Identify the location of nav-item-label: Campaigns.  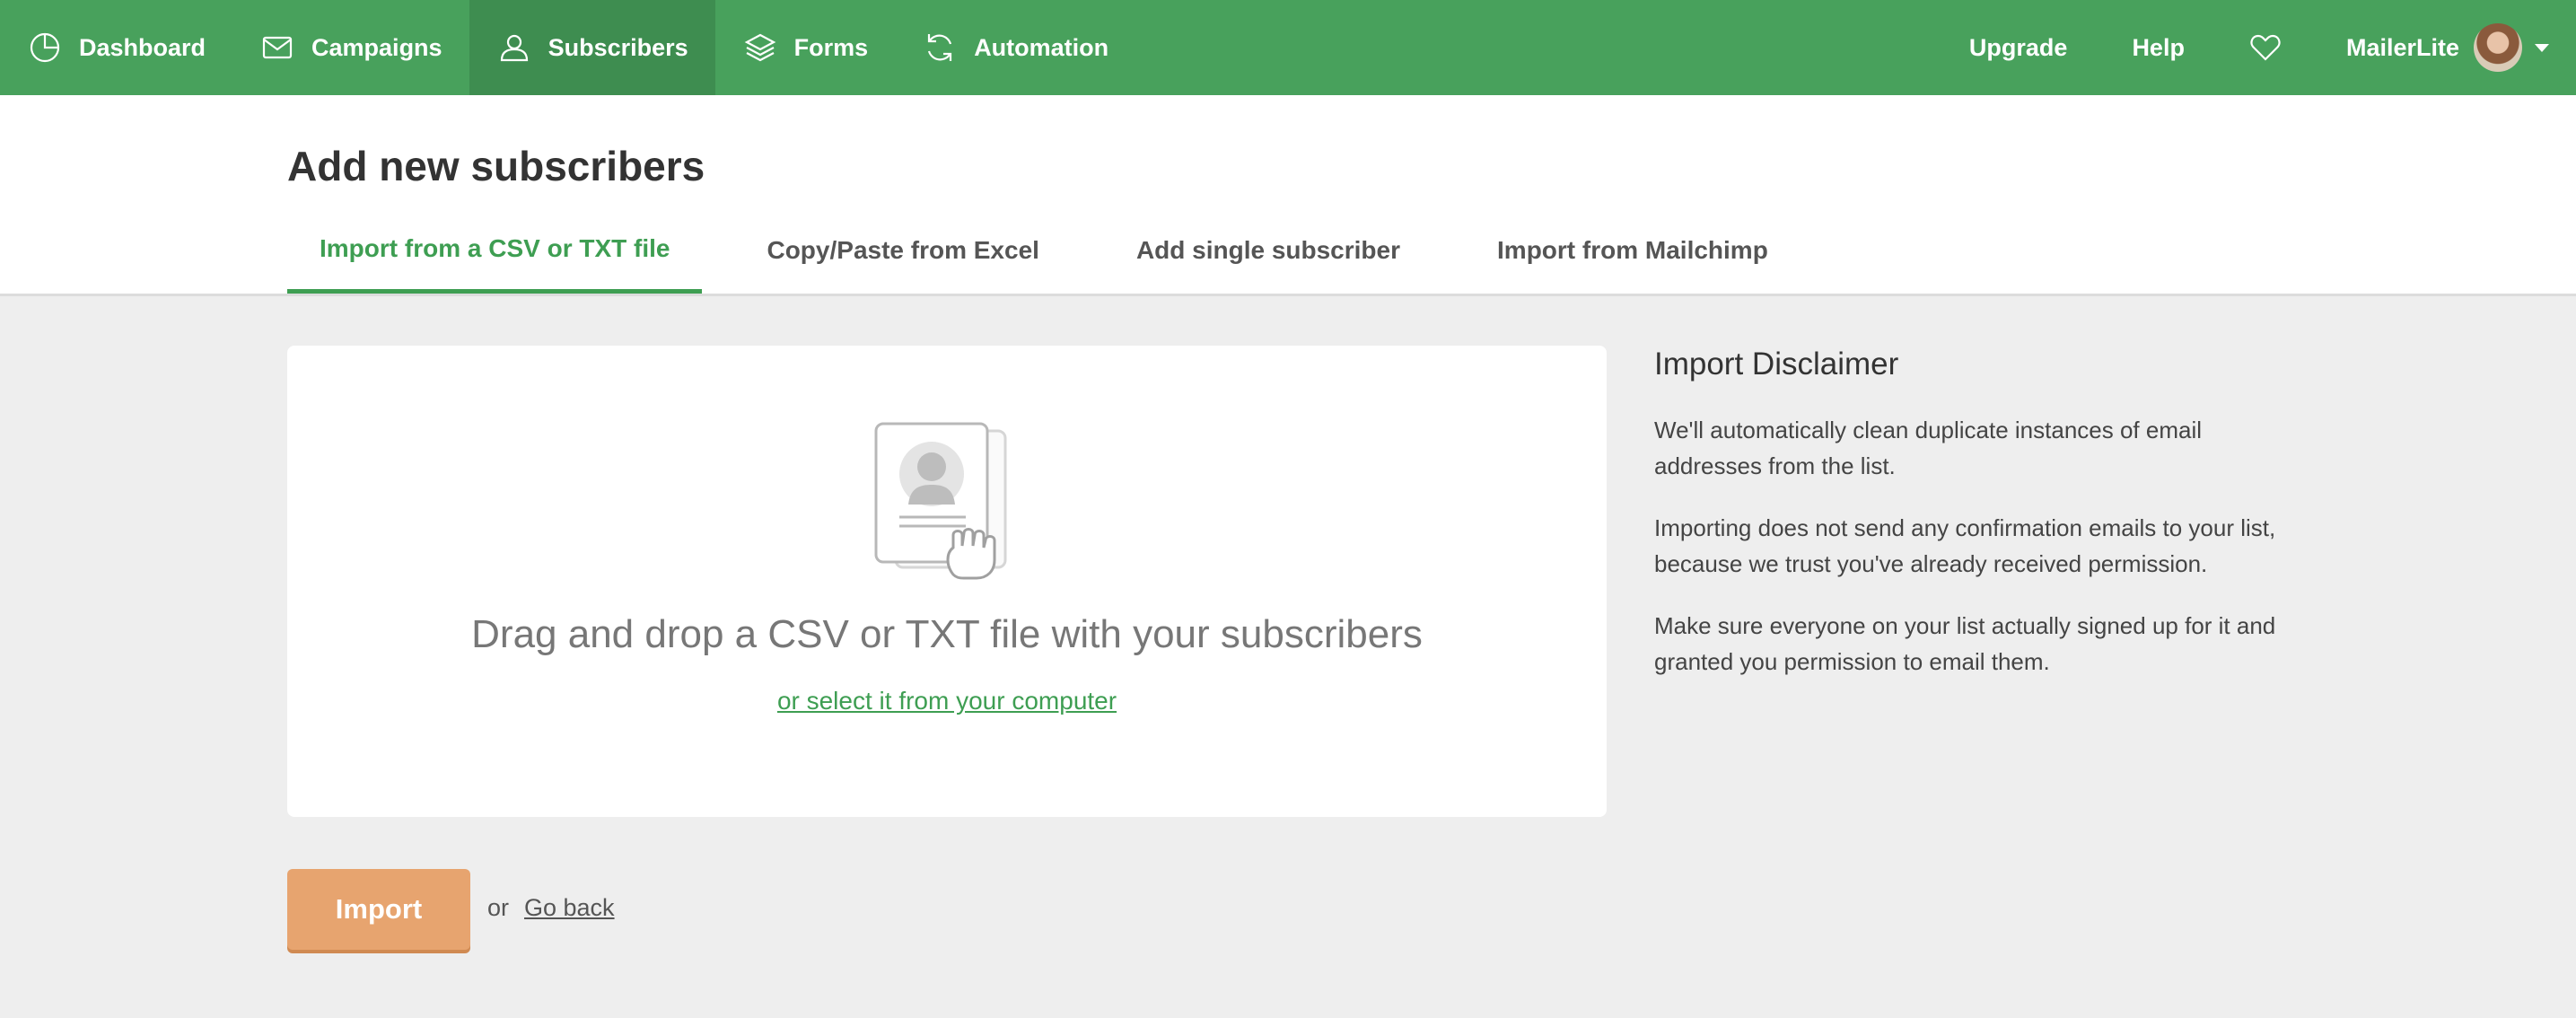
(376, 47).